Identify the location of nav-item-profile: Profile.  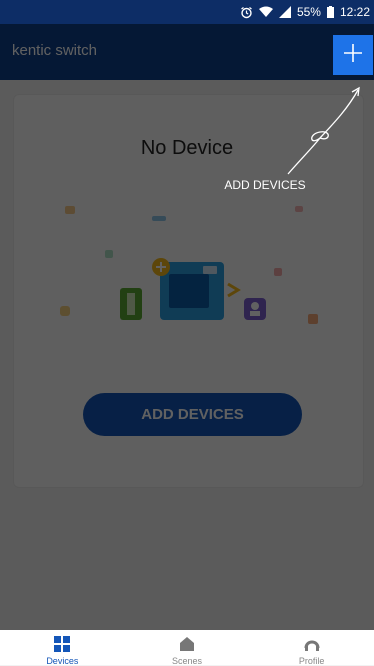
(312, 648).